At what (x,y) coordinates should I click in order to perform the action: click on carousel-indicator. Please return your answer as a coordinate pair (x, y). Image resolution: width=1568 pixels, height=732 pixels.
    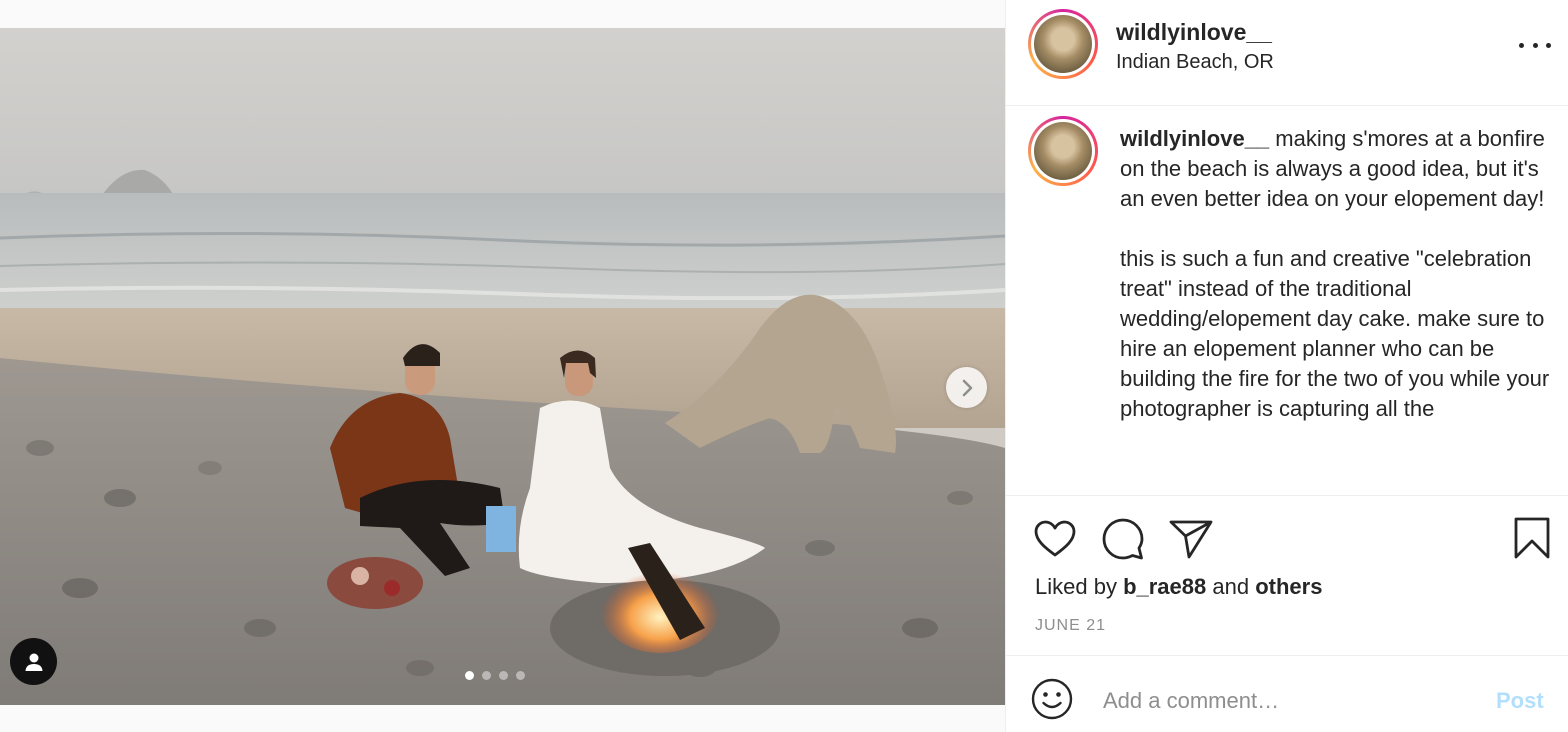
    Looking at the image, I should click on (495, 675).